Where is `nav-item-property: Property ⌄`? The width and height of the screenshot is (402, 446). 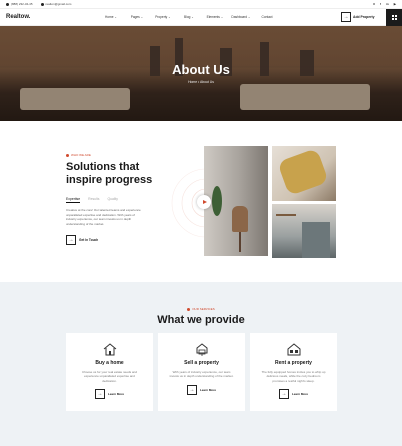 nav-item-property: Property ⌄ is located at coordinates (163, 17).